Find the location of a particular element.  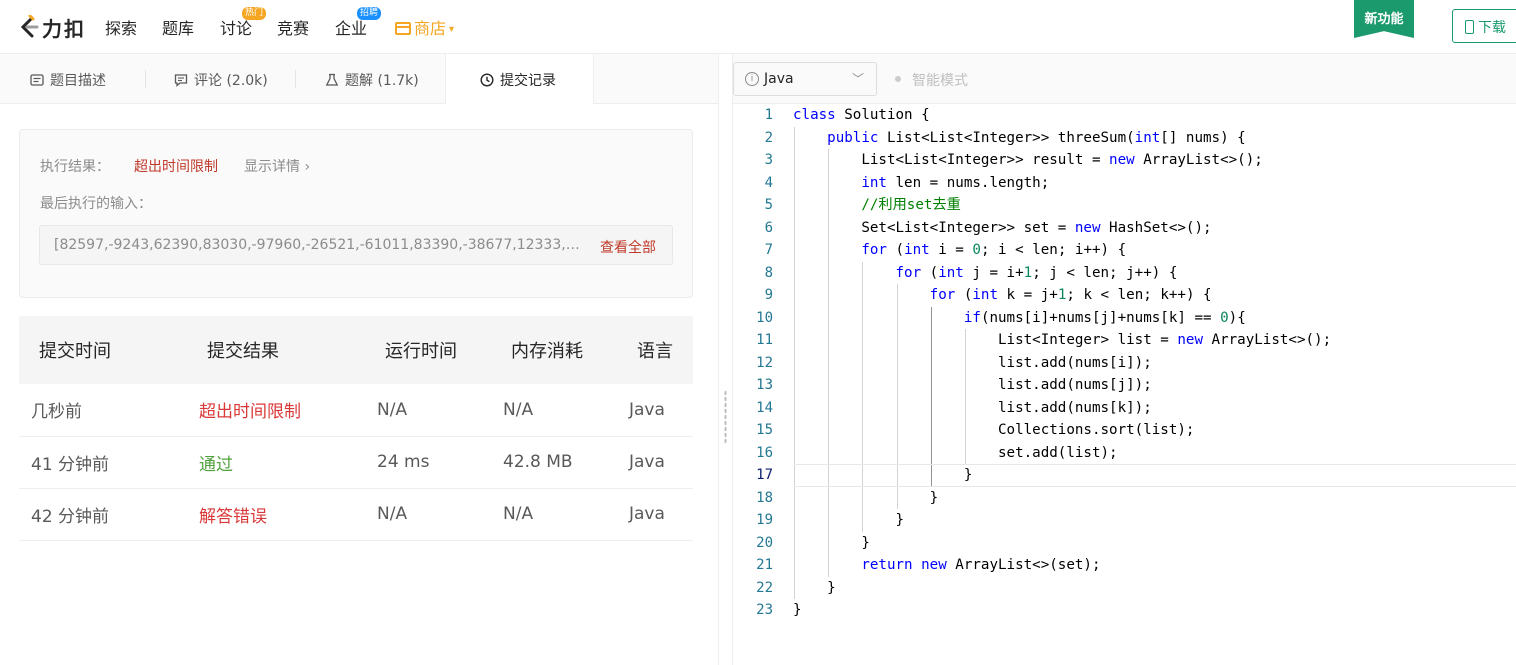

code-line: for (int j = i+1; j < len; j++) { is located at coordinates (985, 273).